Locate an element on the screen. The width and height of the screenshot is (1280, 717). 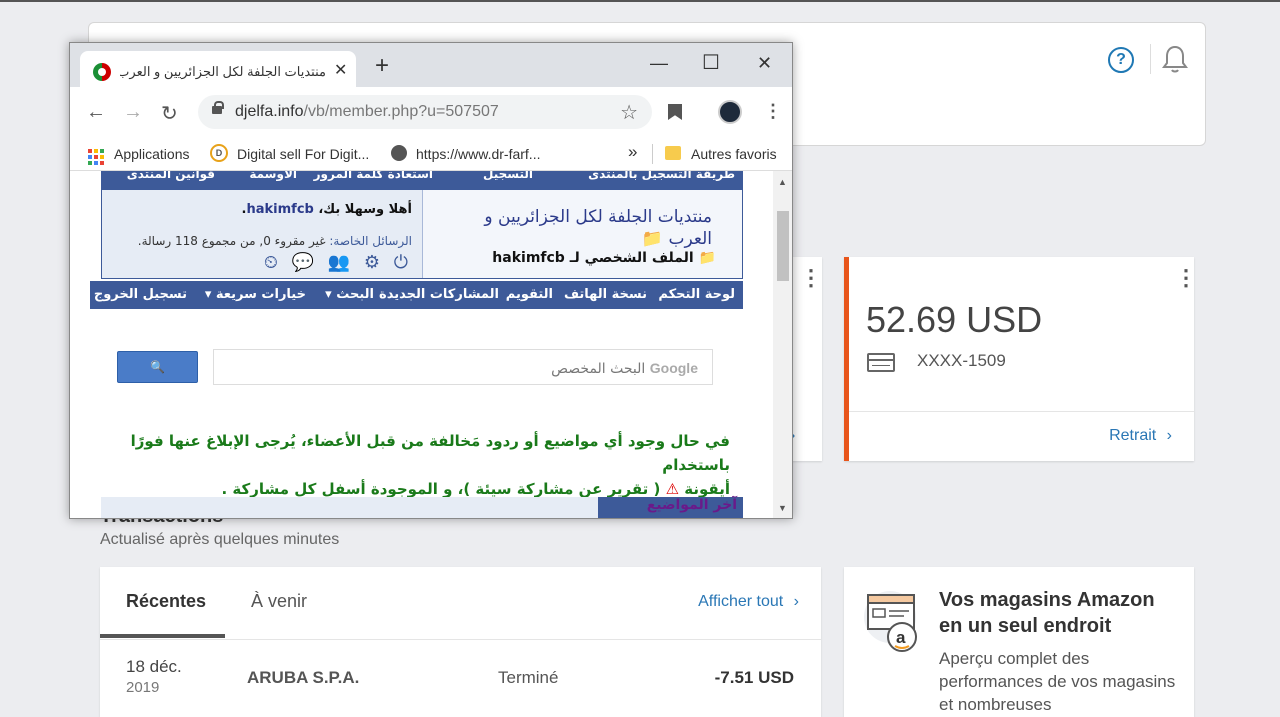
top-border is located at coordinates (640, 1).